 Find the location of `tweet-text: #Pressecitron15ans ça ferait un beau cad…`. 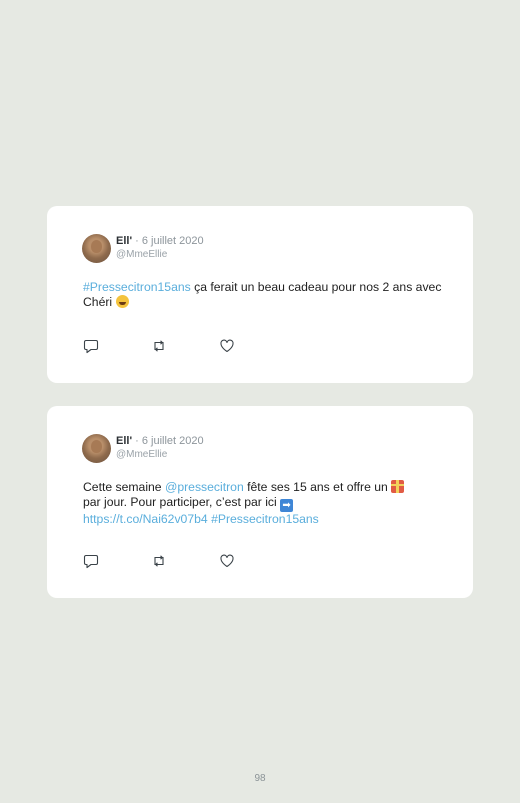

tweet-text: #Pressecitron15ans ça ferait un beau cad… is located at coordinates (262, 294).